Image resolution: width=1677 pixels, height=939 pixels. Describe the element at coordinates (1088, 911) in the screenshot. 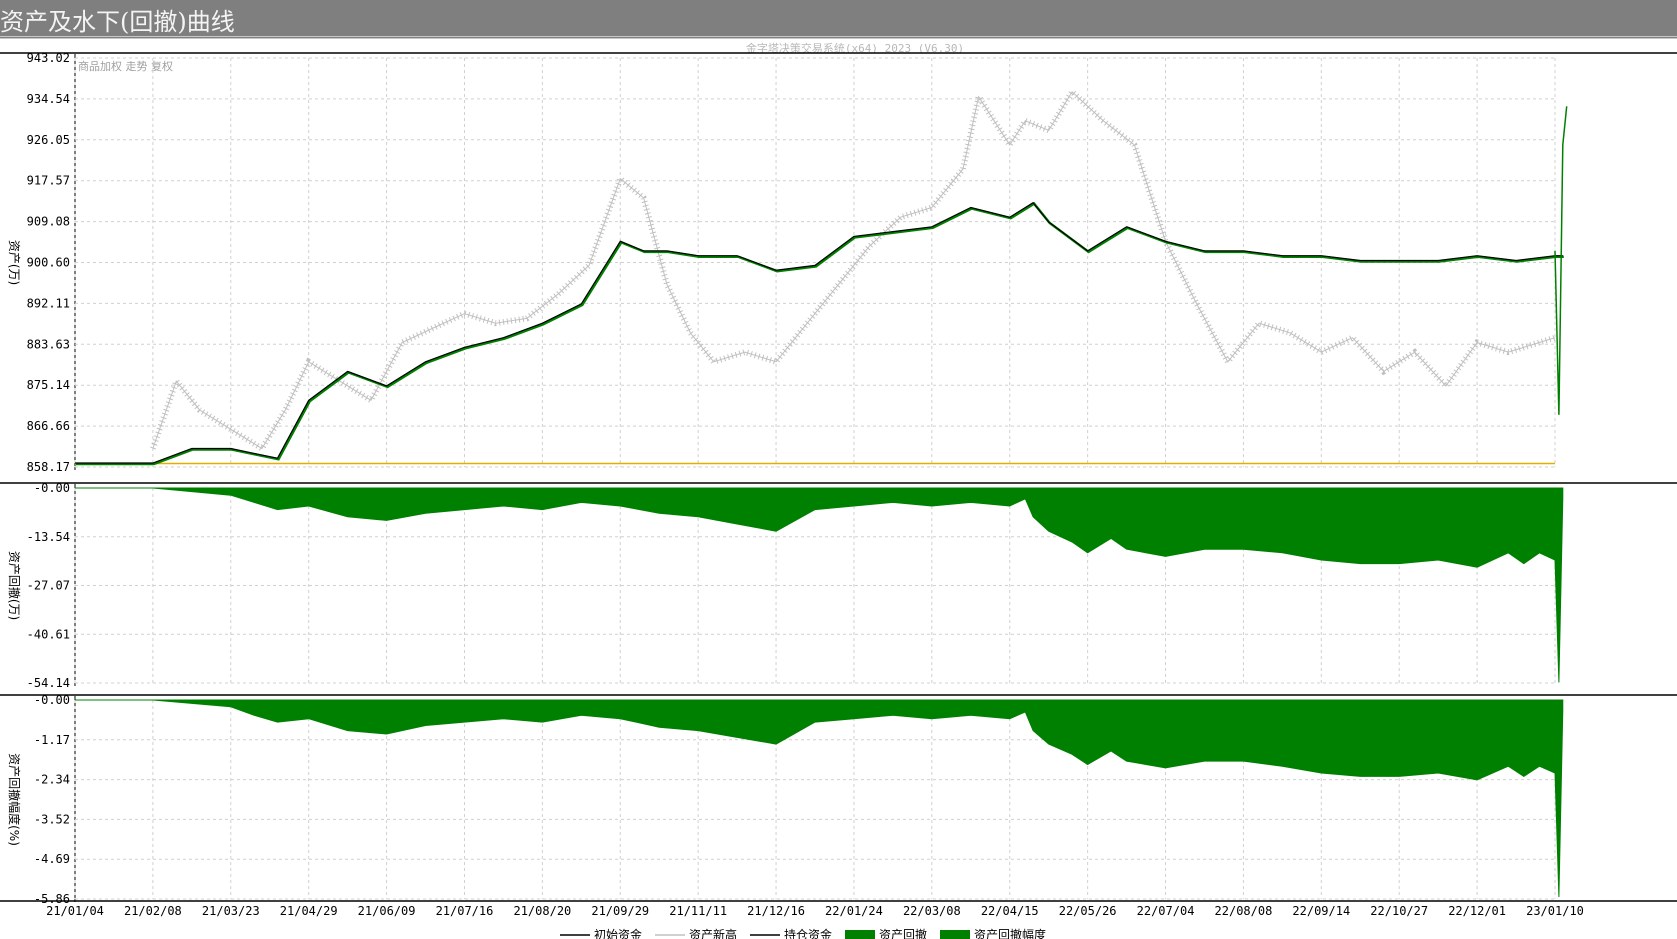

I see `x-tick-label: 22/05/26` at that location.